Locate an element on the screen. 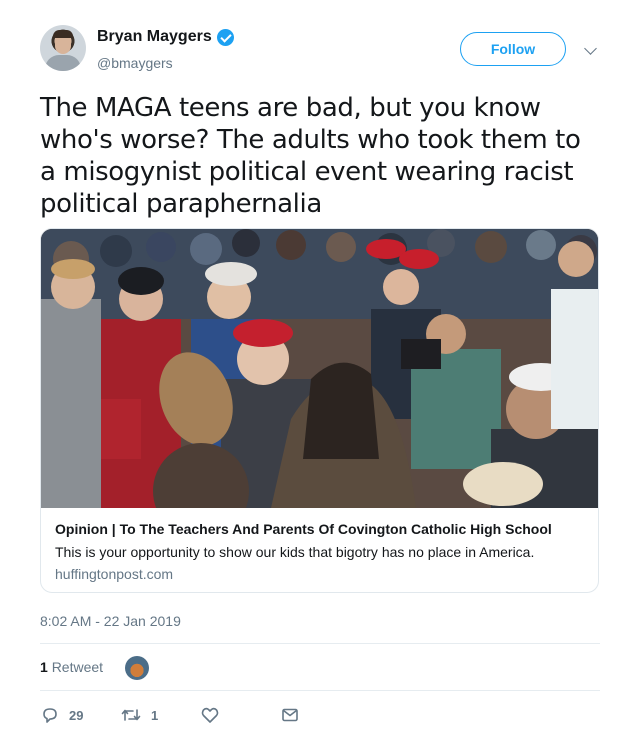 This screenshot has height=738, width=627. retweeter-avatar is located at coordinates (137, 668).